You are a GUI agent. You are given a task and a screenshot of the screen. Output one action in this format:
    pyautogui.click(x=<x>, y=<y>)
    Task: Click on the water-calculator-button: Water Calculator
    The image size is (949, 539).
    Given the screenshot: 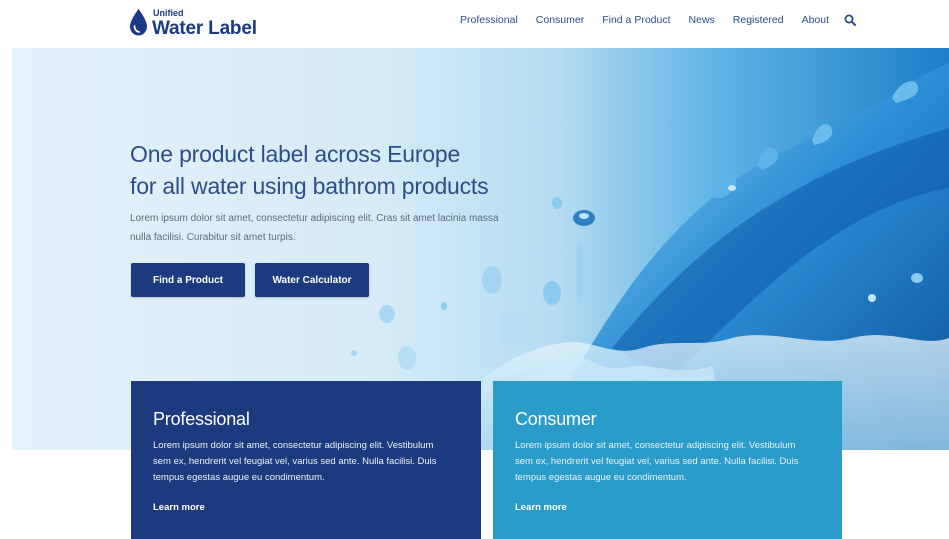 What is the action you would take?
    pyautogui.click(x=312, y=280)
    